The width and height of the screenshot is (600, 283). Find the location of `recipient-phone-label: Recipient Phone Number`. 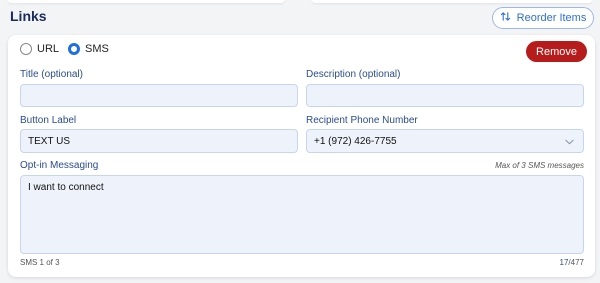

recipient-phone-label: Recipient Phone Number is located at coordinates (362, 120).